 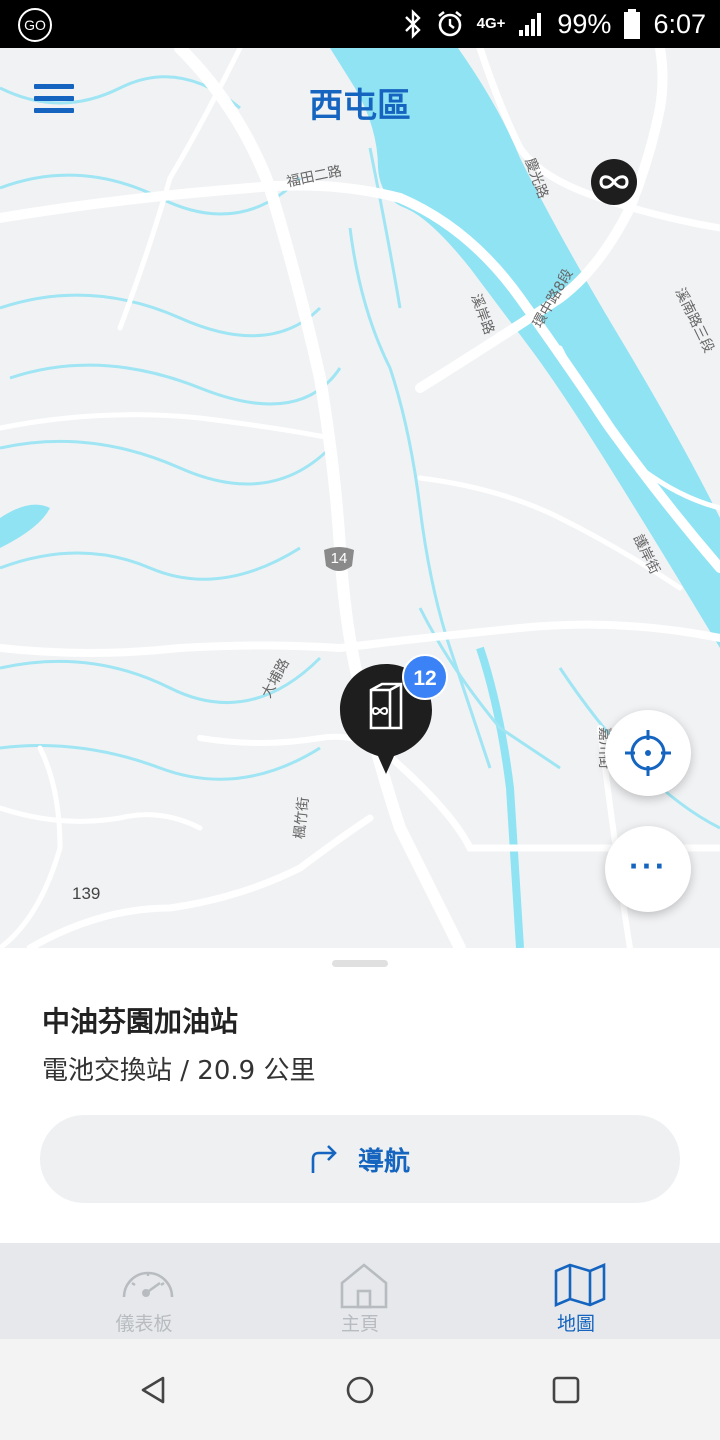 What do you see at coordinates (412, 24) in the screenshot?
I see `bluetooth-icon` at bounding box center [412, 24].